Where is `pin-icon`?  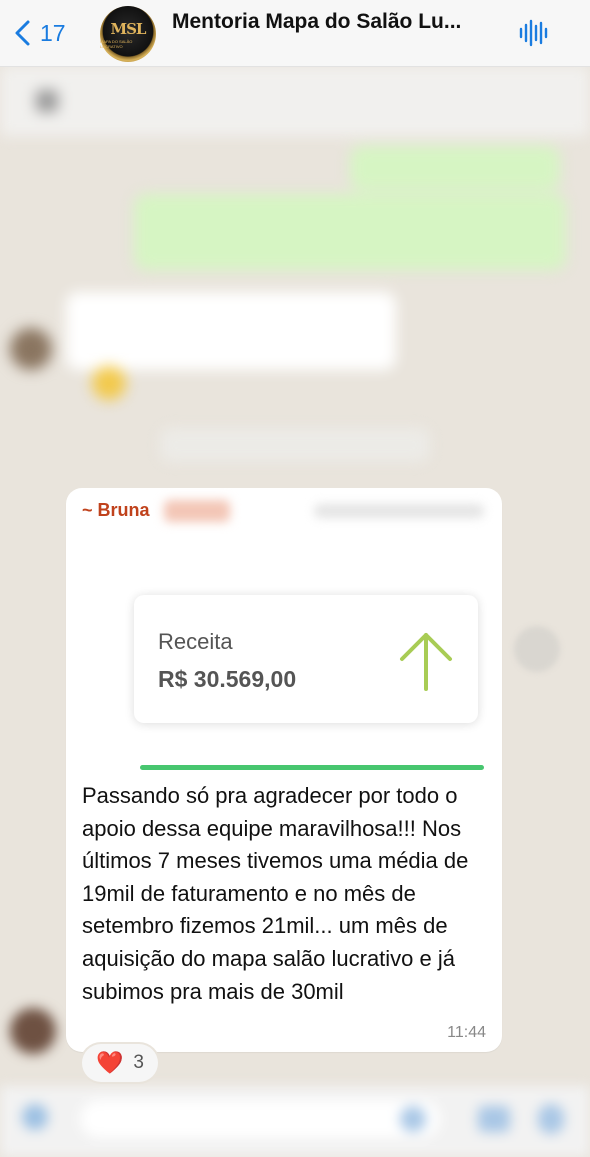 pin-icon is located at coordinates (47, 101).